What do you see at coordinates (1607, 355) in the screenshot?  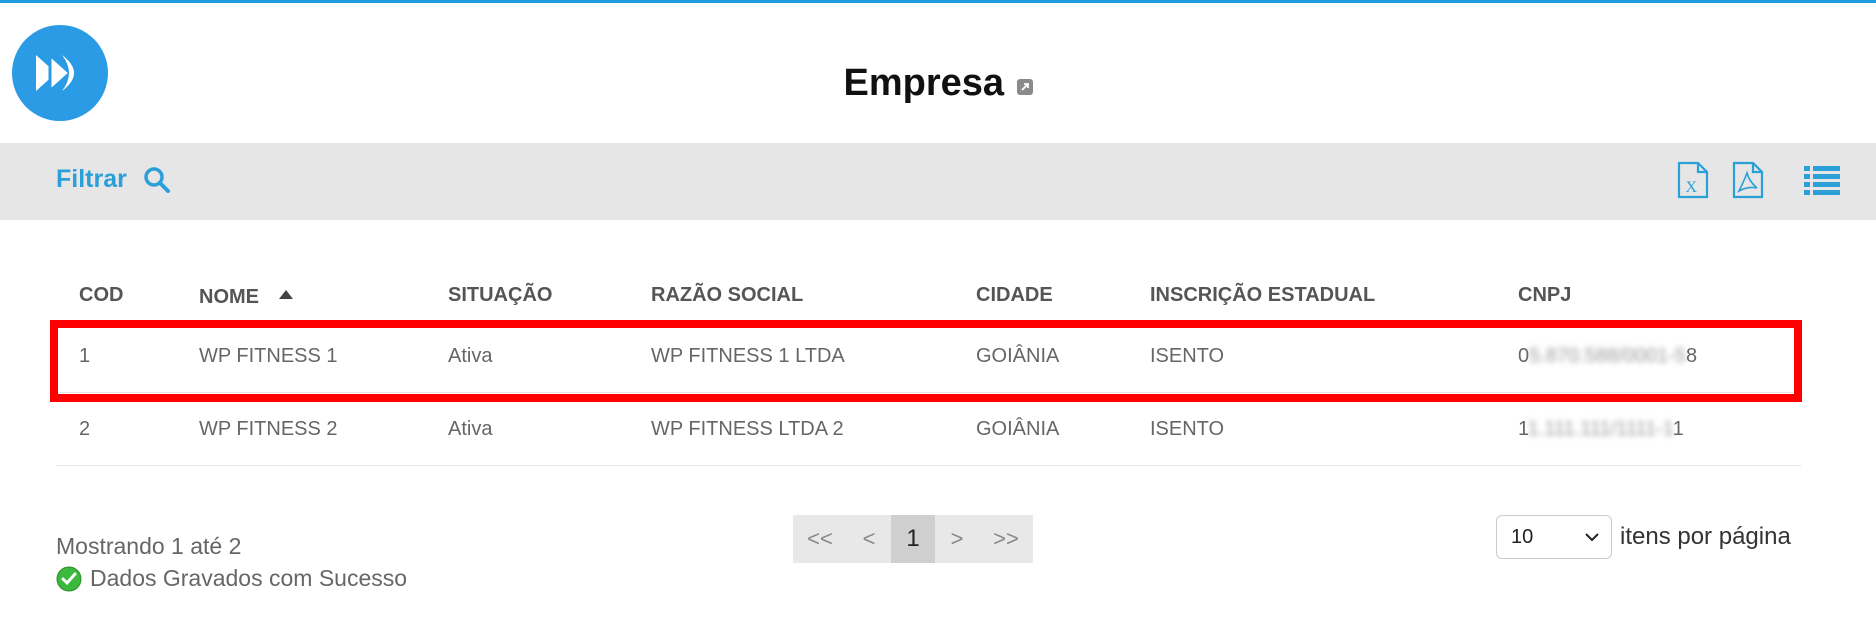 I see `cnpj-redacted: 5.870.588/0001-5` at bounding box center [1607, 355].